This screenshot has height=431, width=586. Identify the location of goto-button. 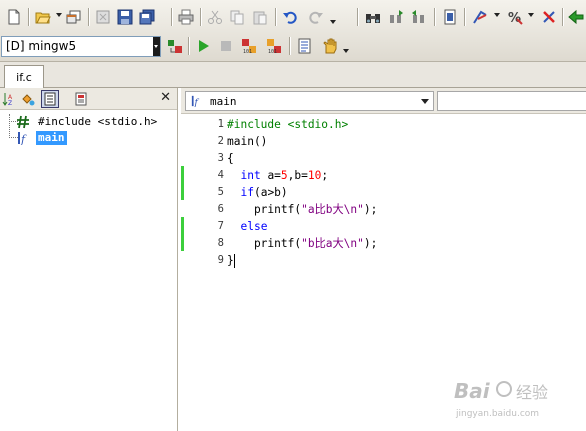
(450, 17).